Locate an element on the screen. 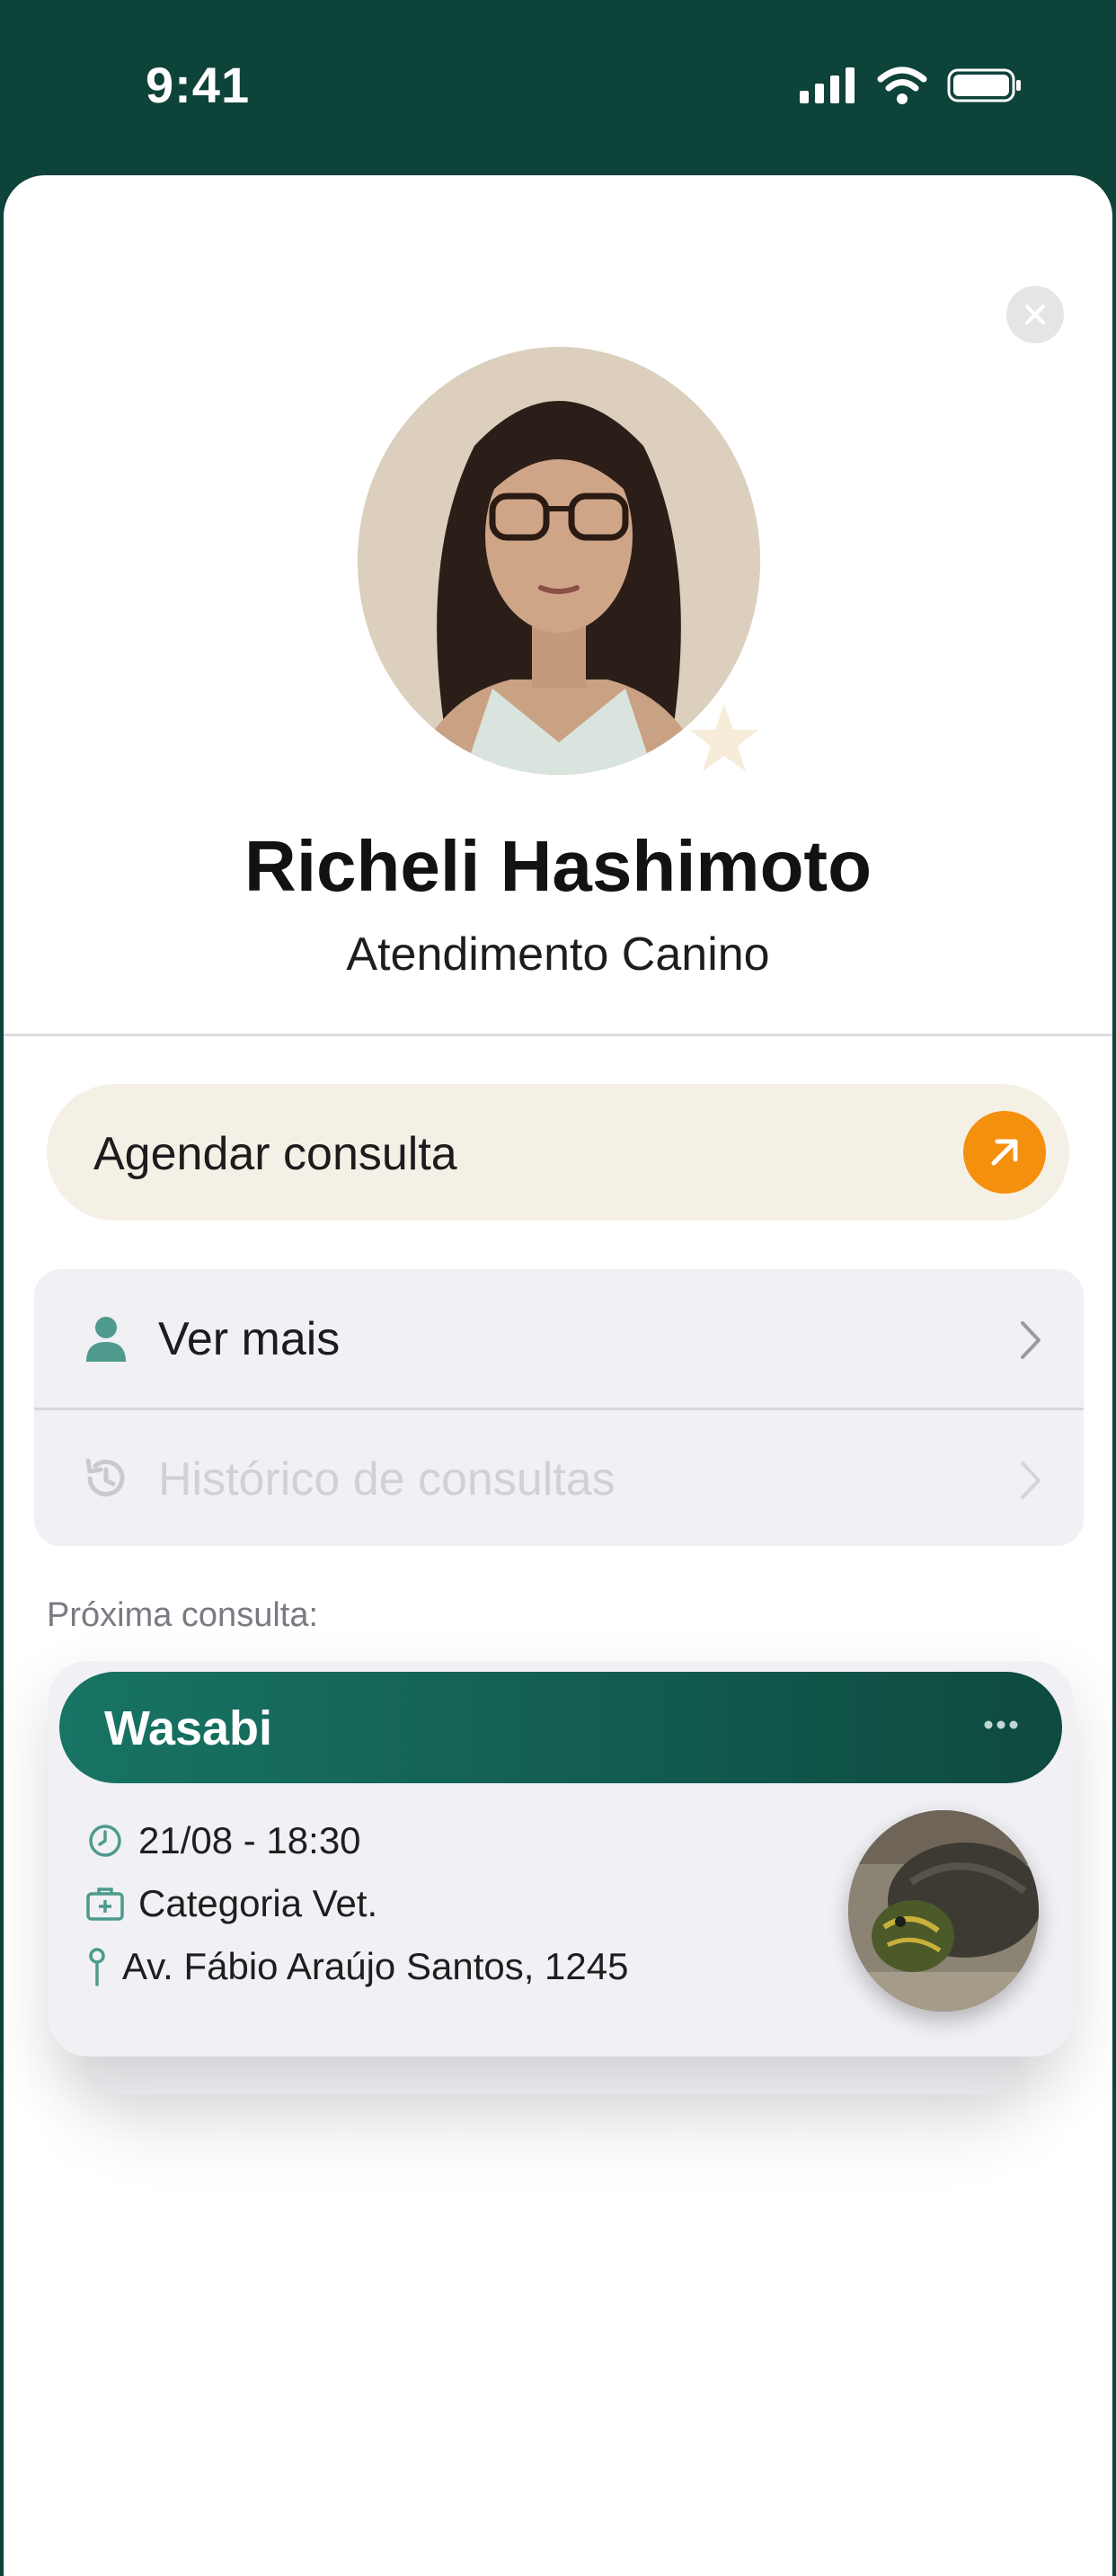  more-options-icon is located at coordinates (1001, 1725).